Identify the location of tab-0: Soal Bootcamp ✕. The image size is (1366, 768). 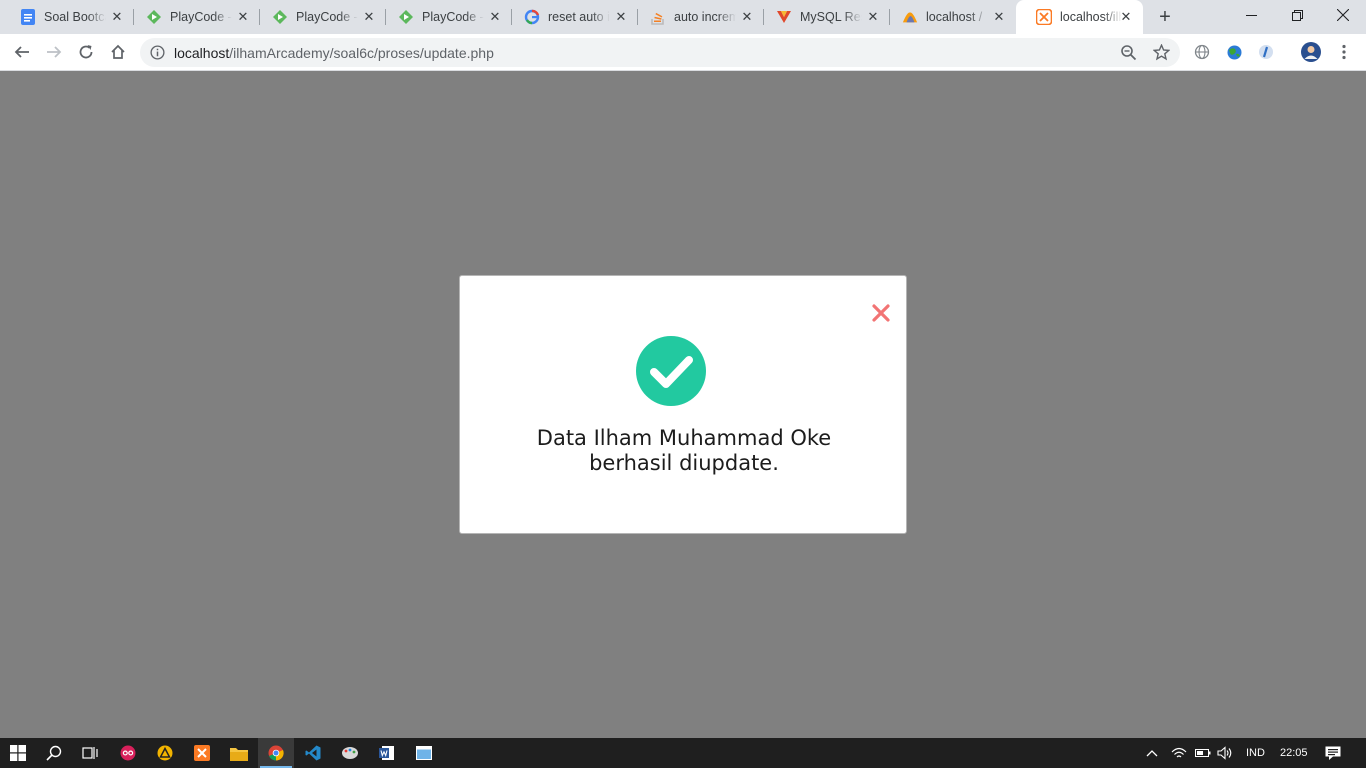
(67, 17).